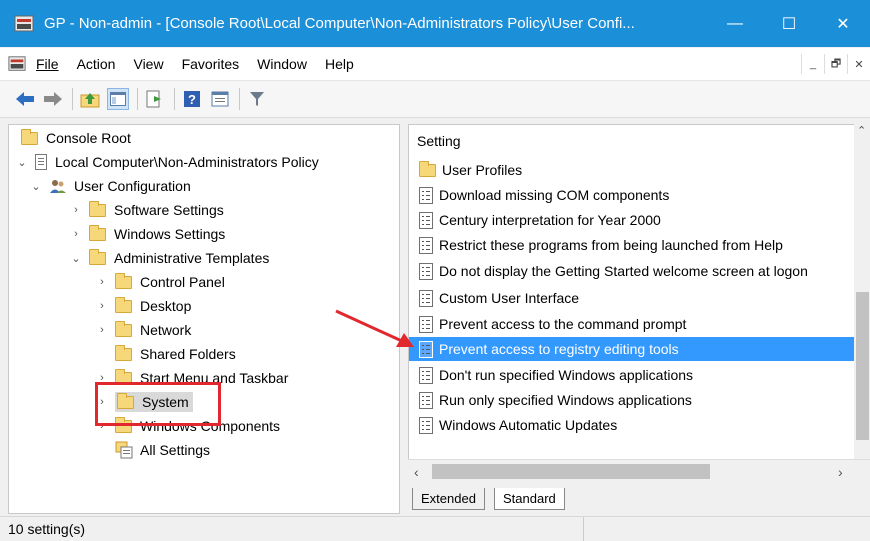 The height and width of the screenshot is (541, 870). Describe the element at coordinates (220, 99) in the screenshot. I see `properties-icon` at that location.